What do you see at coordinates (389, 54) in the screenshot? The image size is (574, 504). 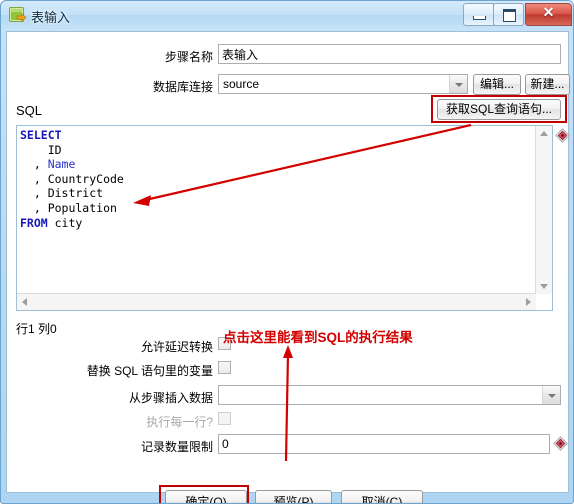 I see `step-name-input` at bounding box center [389, 54].